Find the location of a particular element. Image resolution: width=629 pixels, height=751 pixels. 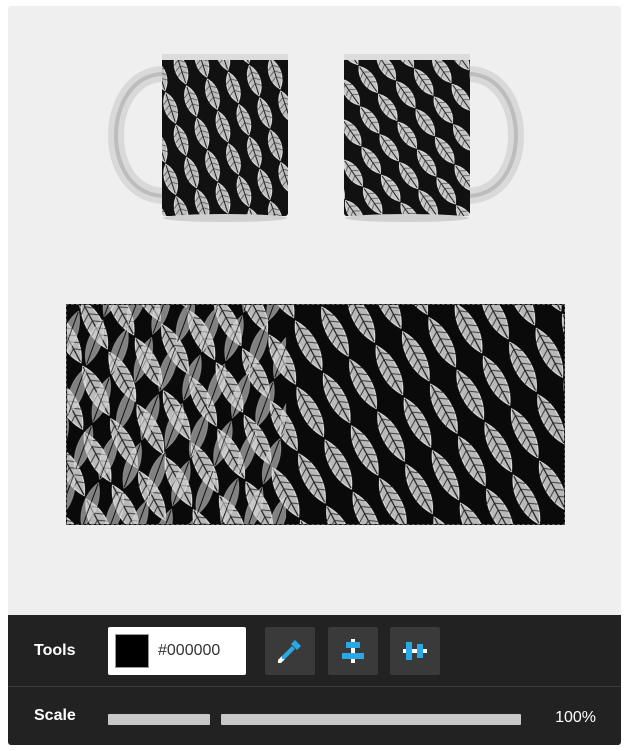

color-swatch is located at coordinates (132, 651).